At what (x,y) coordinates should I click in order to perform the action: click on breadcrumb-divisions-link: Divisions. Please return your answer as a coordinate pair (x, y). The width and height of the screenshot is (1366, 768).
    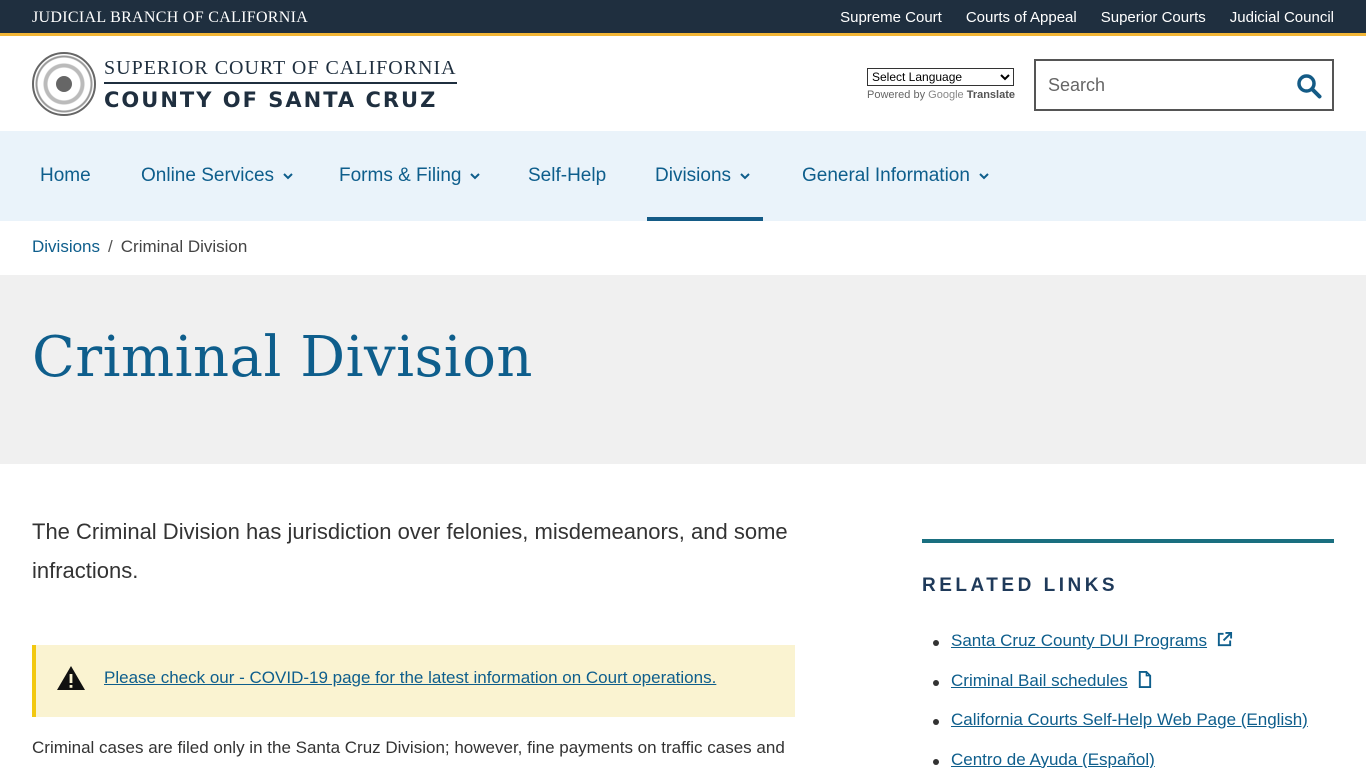
    Looking at the image, I should click on (66, 246).